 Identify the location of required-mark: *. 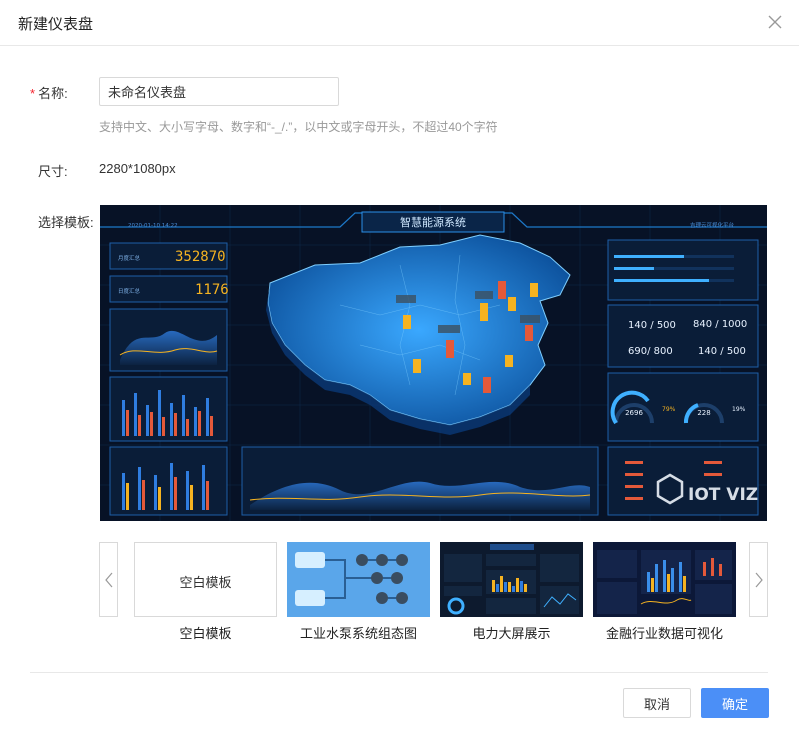
(33, 93).